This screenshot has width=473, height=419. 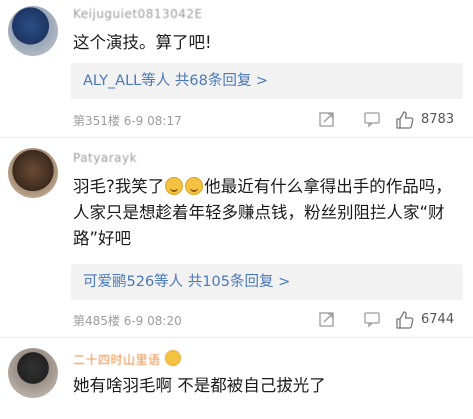 What do you see at coordinates (269, 120) in the screenshot?
I see `comment-meta: 第351楼 6-9 08:17 8783` at bounding box center [269, 120].